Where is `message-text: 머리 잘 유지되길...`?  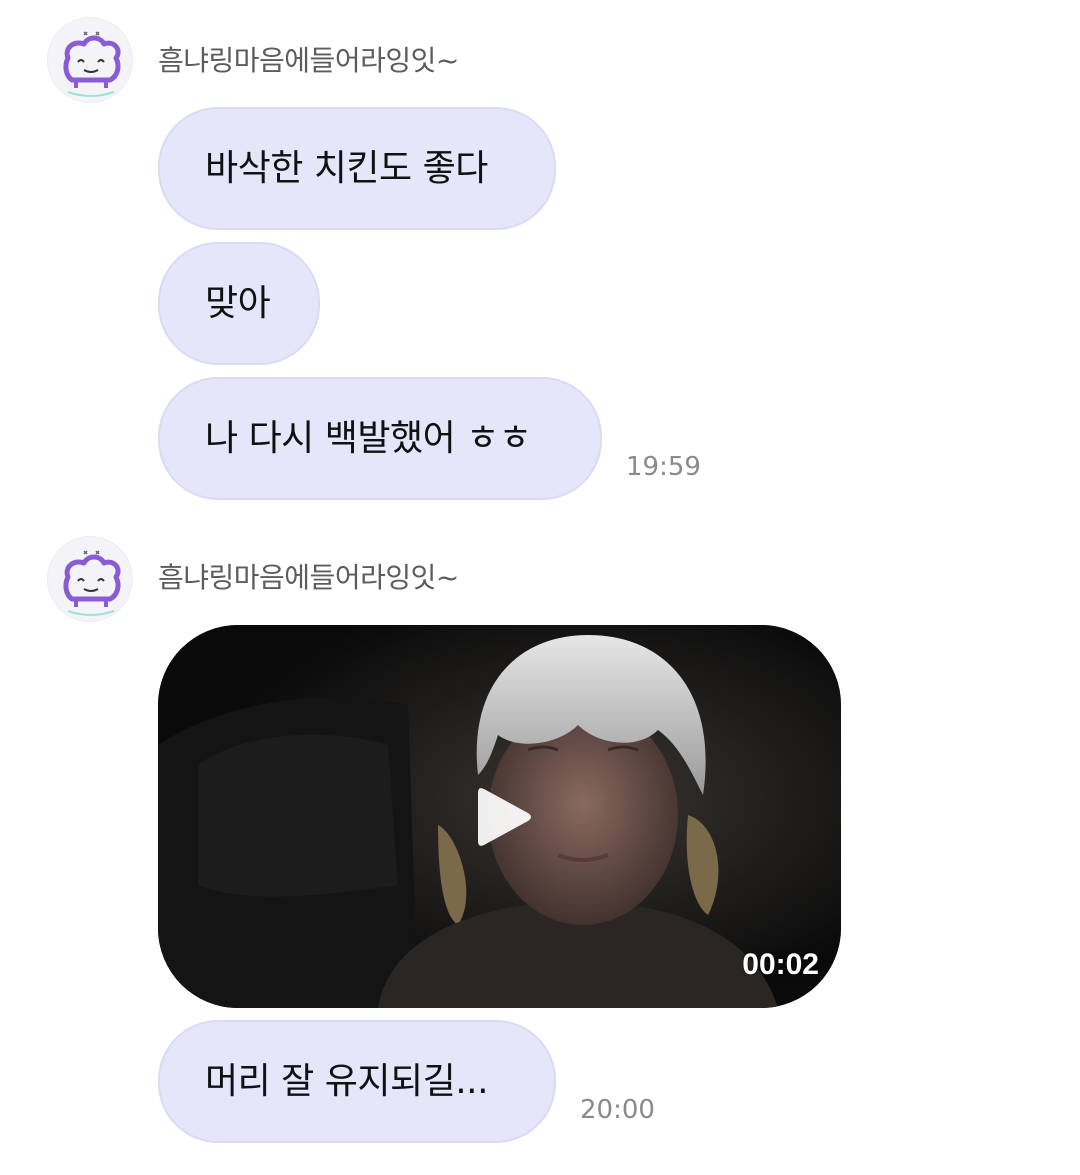
message-text: 머리 잘 유지되길... is located at coordinates (347, 1081).